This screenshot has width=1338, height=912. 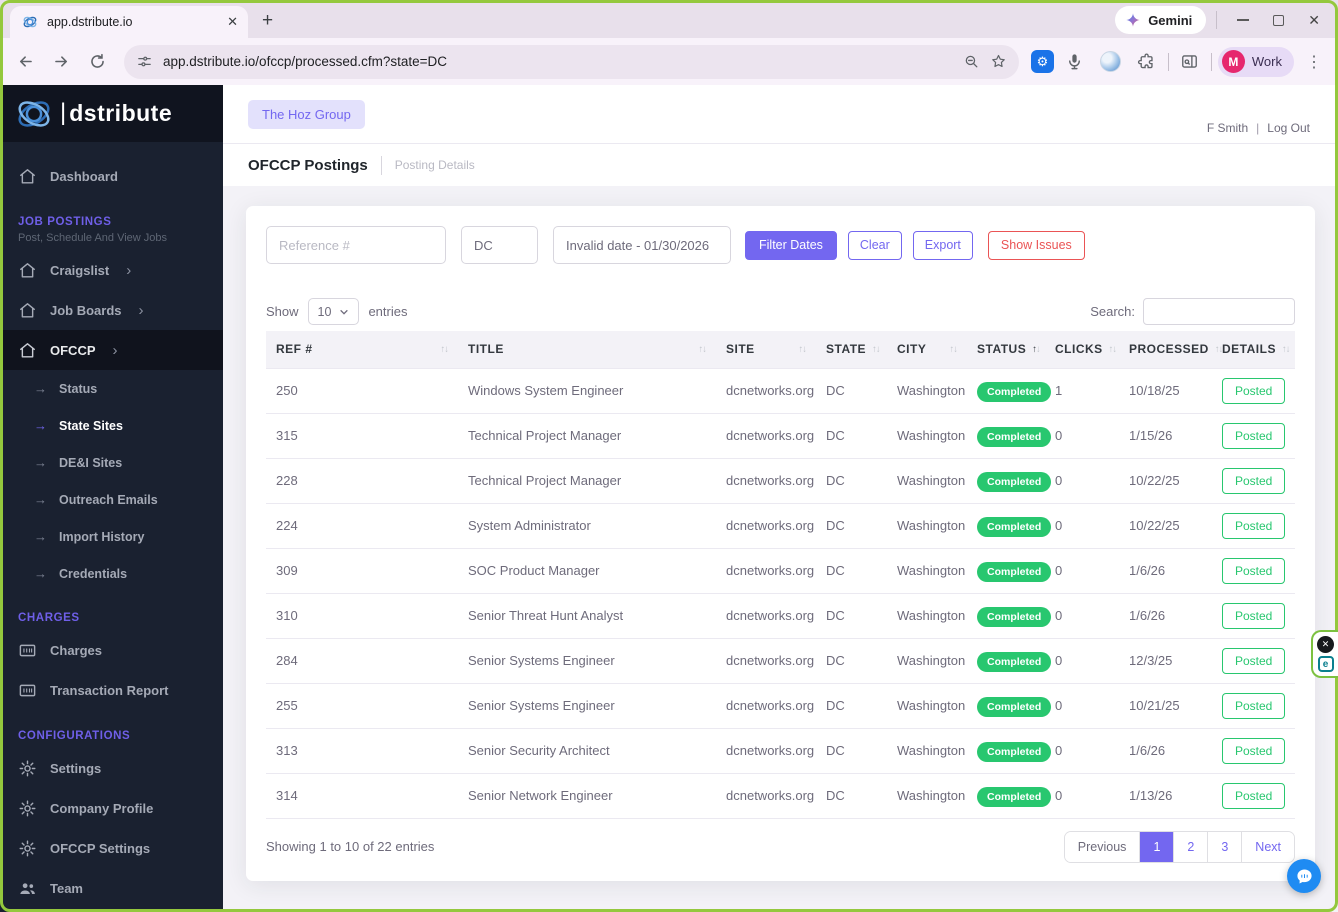 I want to click on cell-status: Completed, so click(x=1009, y=571).